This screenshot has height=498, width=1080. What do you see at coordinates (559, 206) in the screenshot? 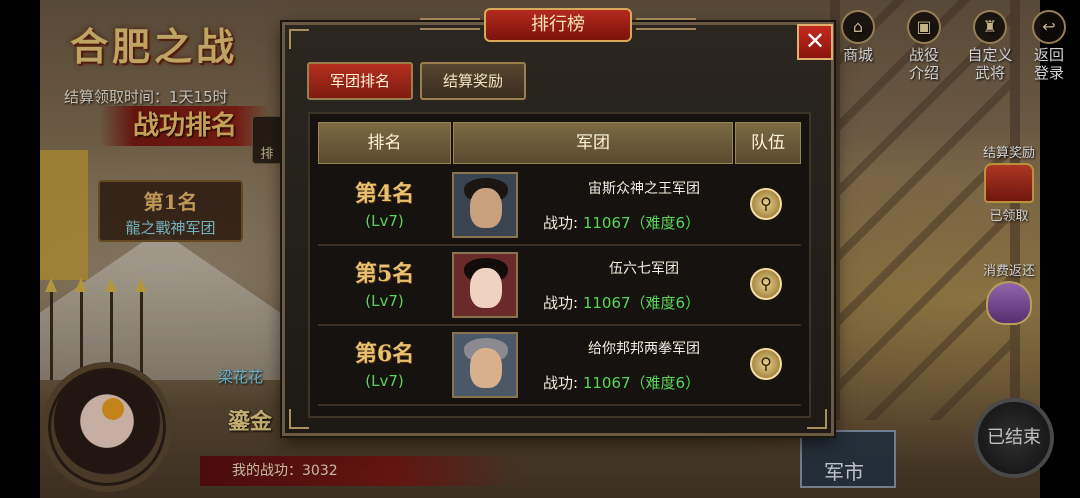
I see `table-row: 第4名 (Lv7) 宙斯众神之王军团 战功: 11067（难度6） ⚲` at bounding box center [559, 206].